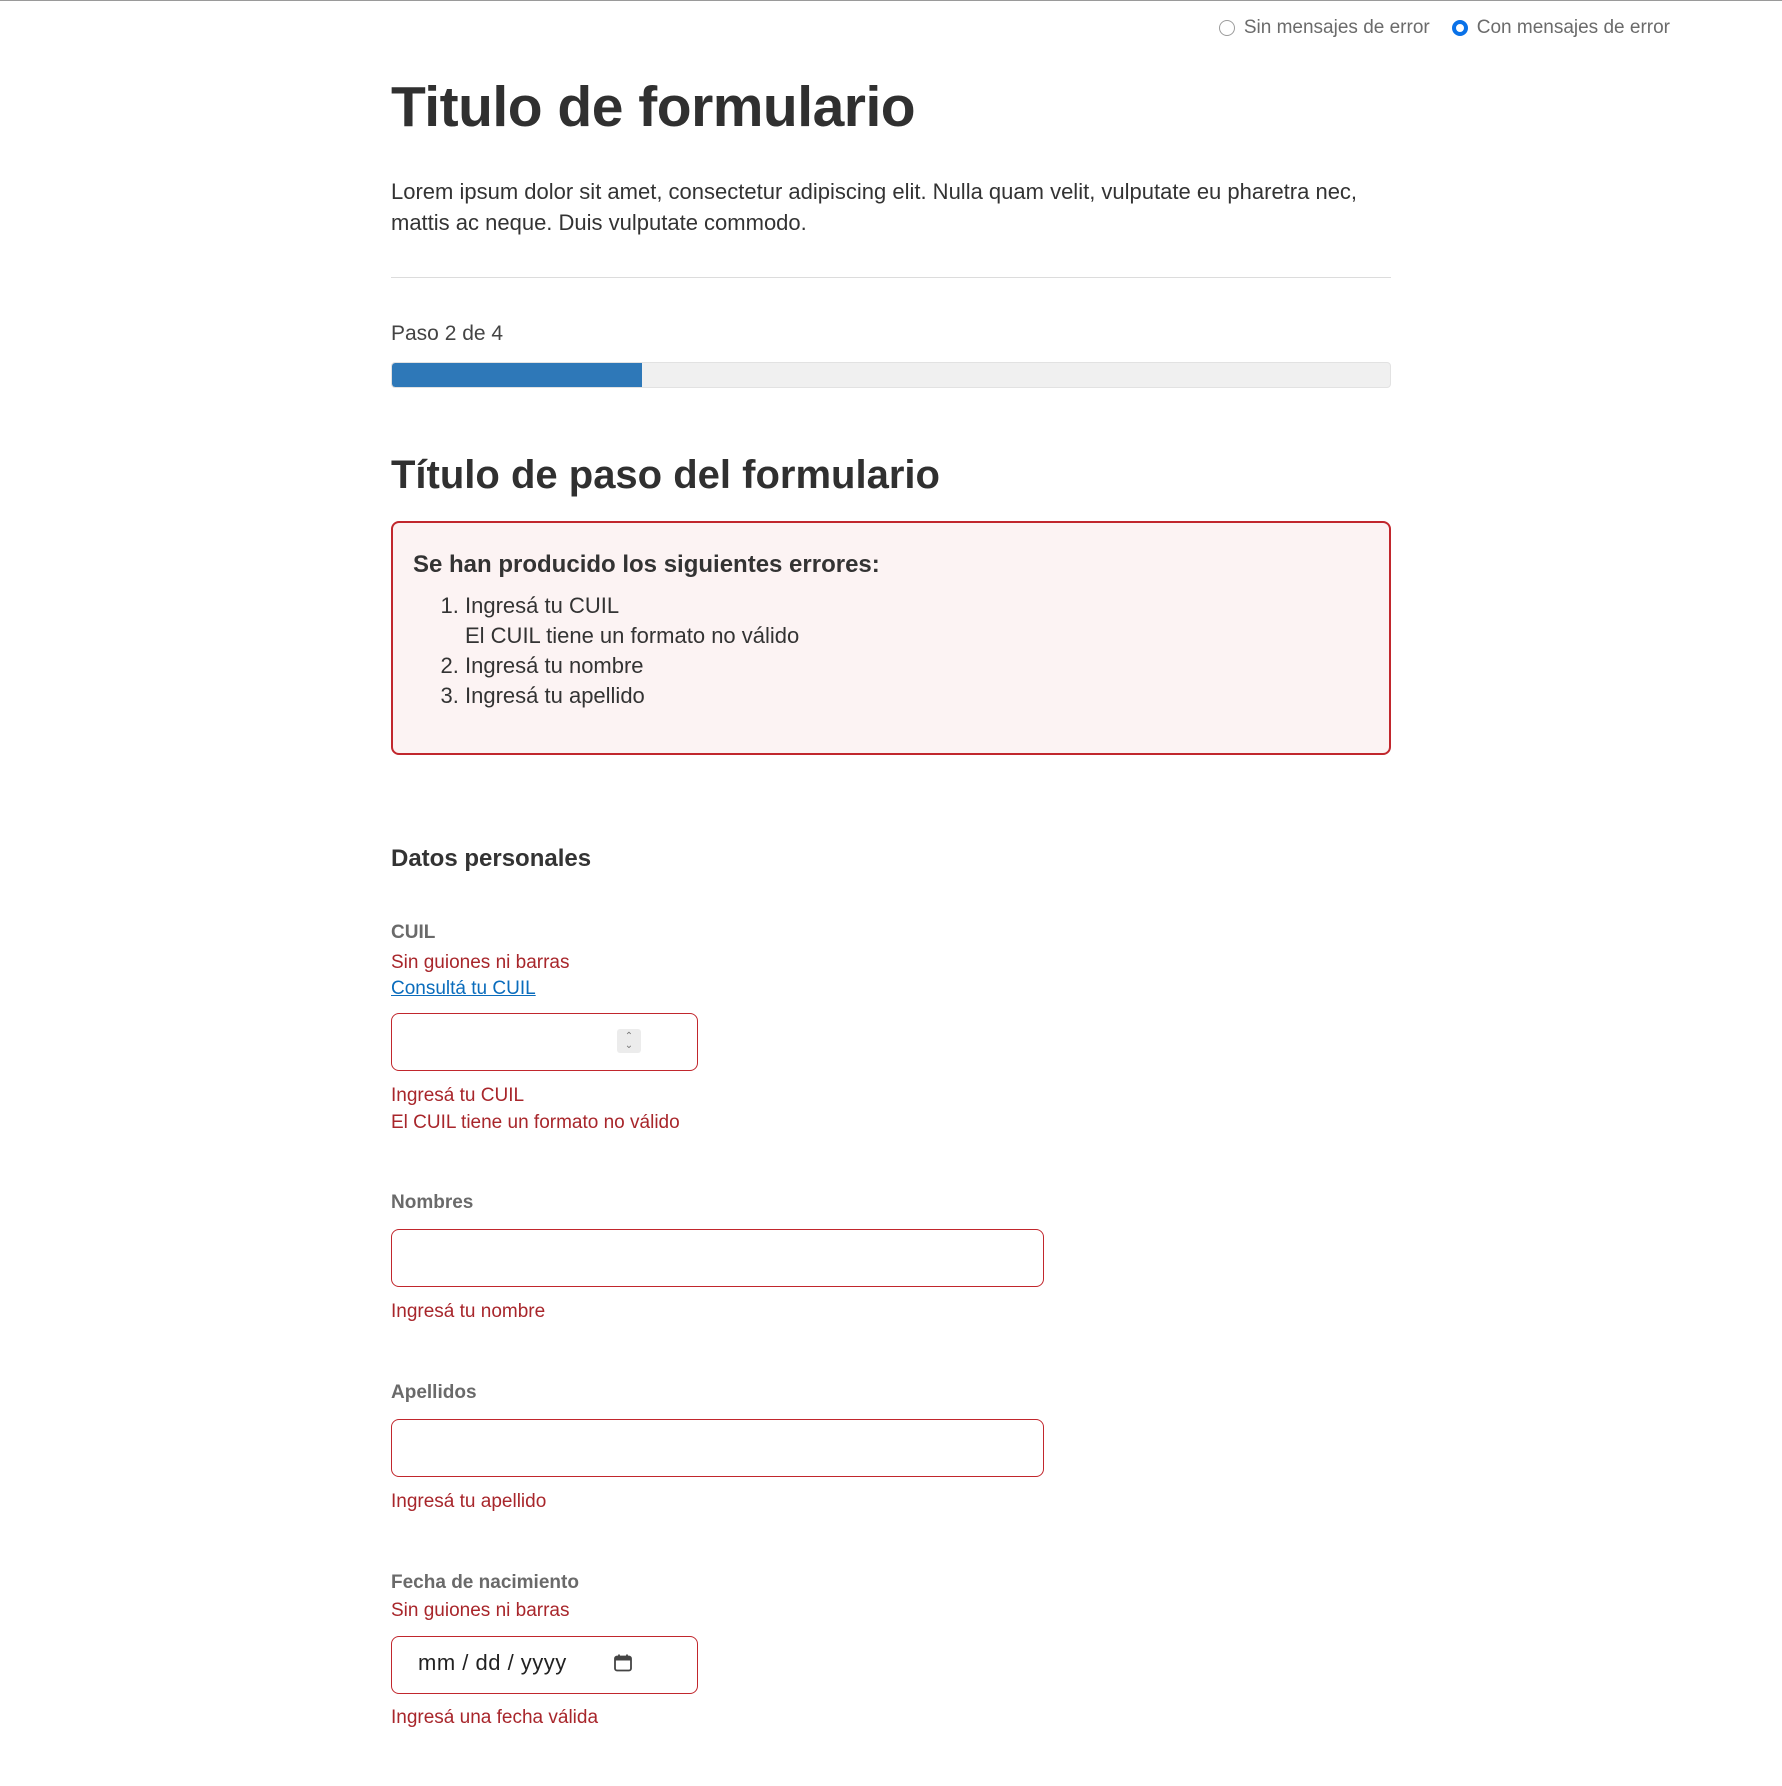  What do you see at coordinates (629, 1041) in the screenshot?
I see `spinner-icon: ⌃ ⌄` at bounding box center [629, 1041].